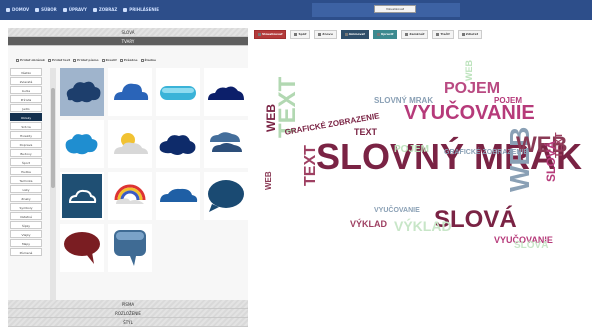  What do you see at coordinates (26, 171) in the screenshot?
I see `category-item: Hudba` at bounding box center [26, 171].